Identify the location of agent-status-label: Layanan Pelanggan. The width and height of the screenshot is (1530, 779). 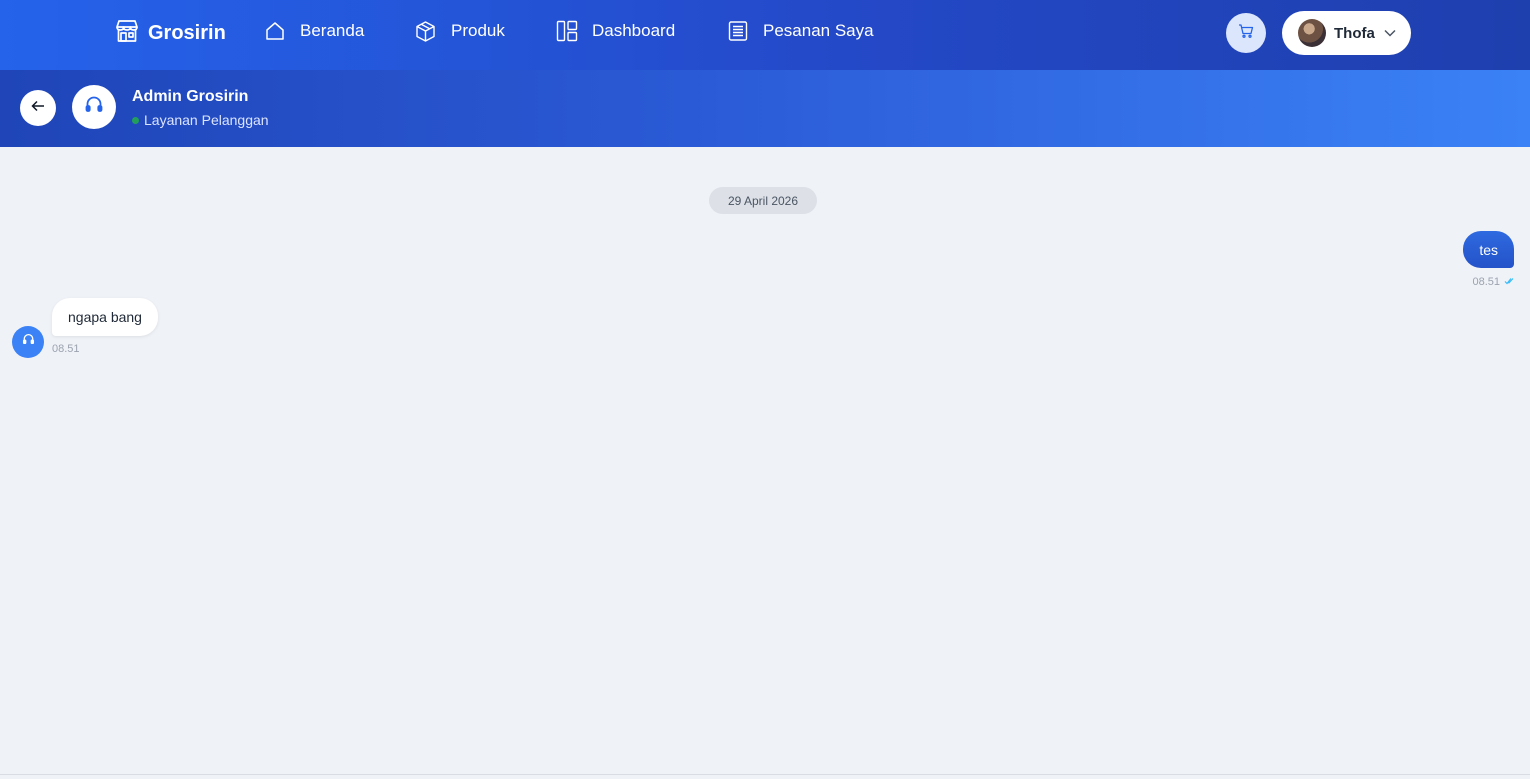
(206, 120).